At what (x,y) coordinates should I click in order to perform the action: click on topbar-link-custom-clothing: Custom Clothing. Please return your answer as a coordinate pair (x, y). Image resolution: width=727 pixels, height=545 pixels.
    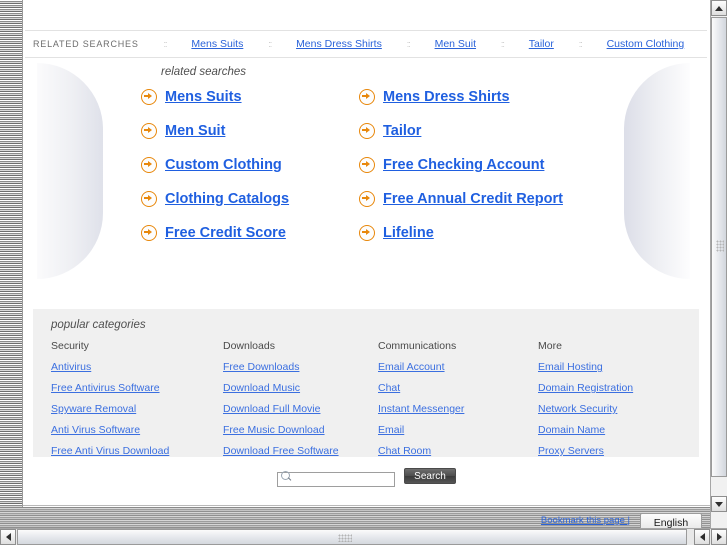
    Looking at the image, I should click on (646, 44).